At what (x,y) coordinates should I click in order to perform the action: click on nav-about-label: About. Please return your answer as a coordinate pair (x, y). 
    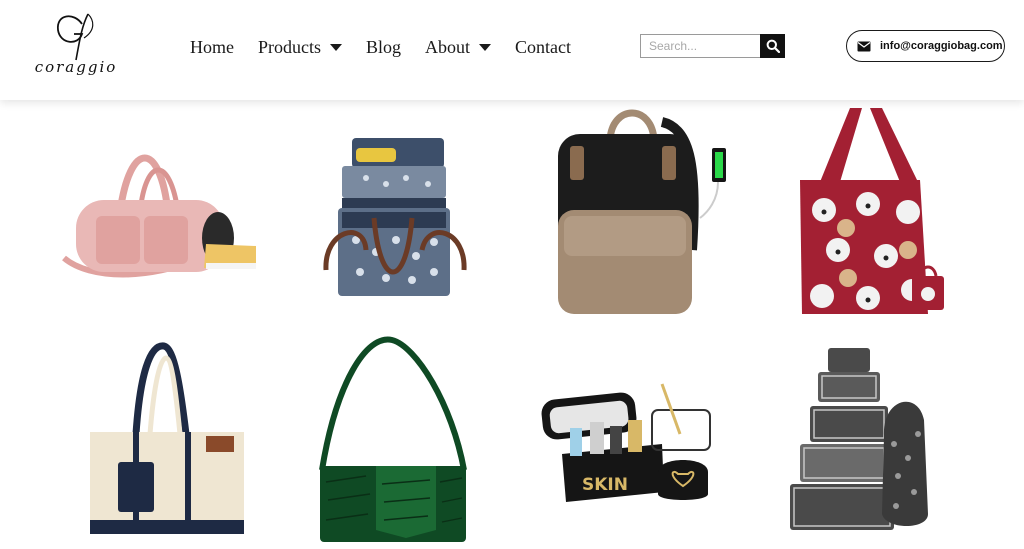
    Looking at the image, I should click on (448, 46).